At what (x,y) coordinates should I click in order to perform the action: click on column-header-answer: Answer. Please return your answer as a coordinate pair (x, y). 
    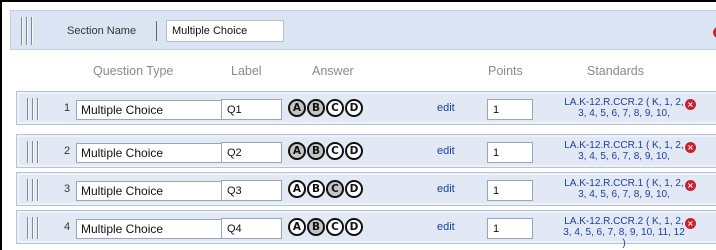
    Looking at the image, I should click on (333, 71).